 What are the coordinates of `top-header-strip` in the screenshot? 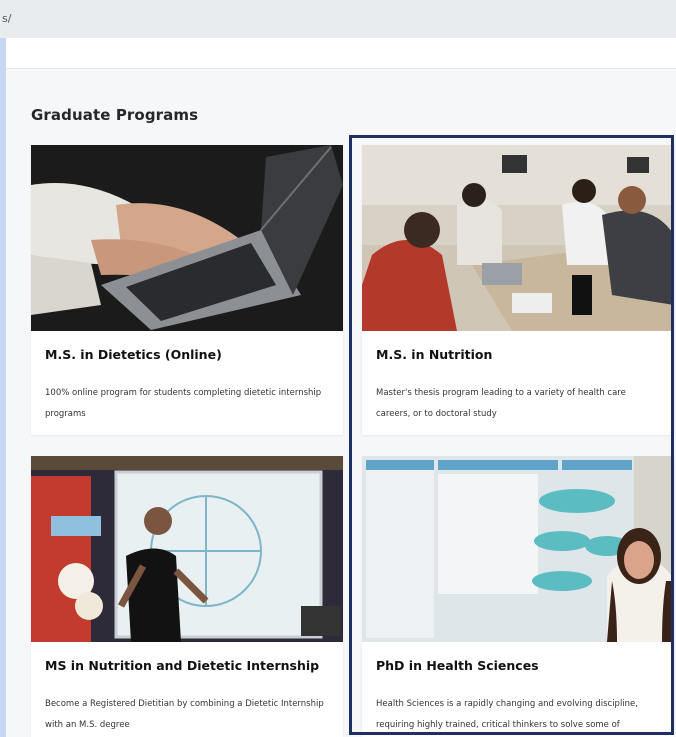 It's located at (341, 53).